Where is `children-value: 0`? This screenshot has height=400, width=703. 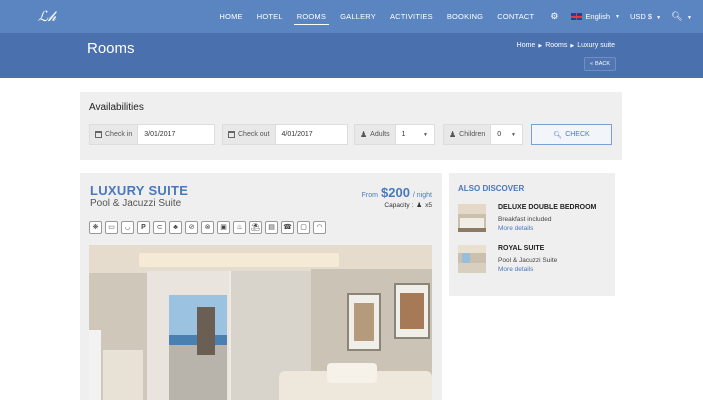
children-value: 0 is located at coordinates (499, 134).